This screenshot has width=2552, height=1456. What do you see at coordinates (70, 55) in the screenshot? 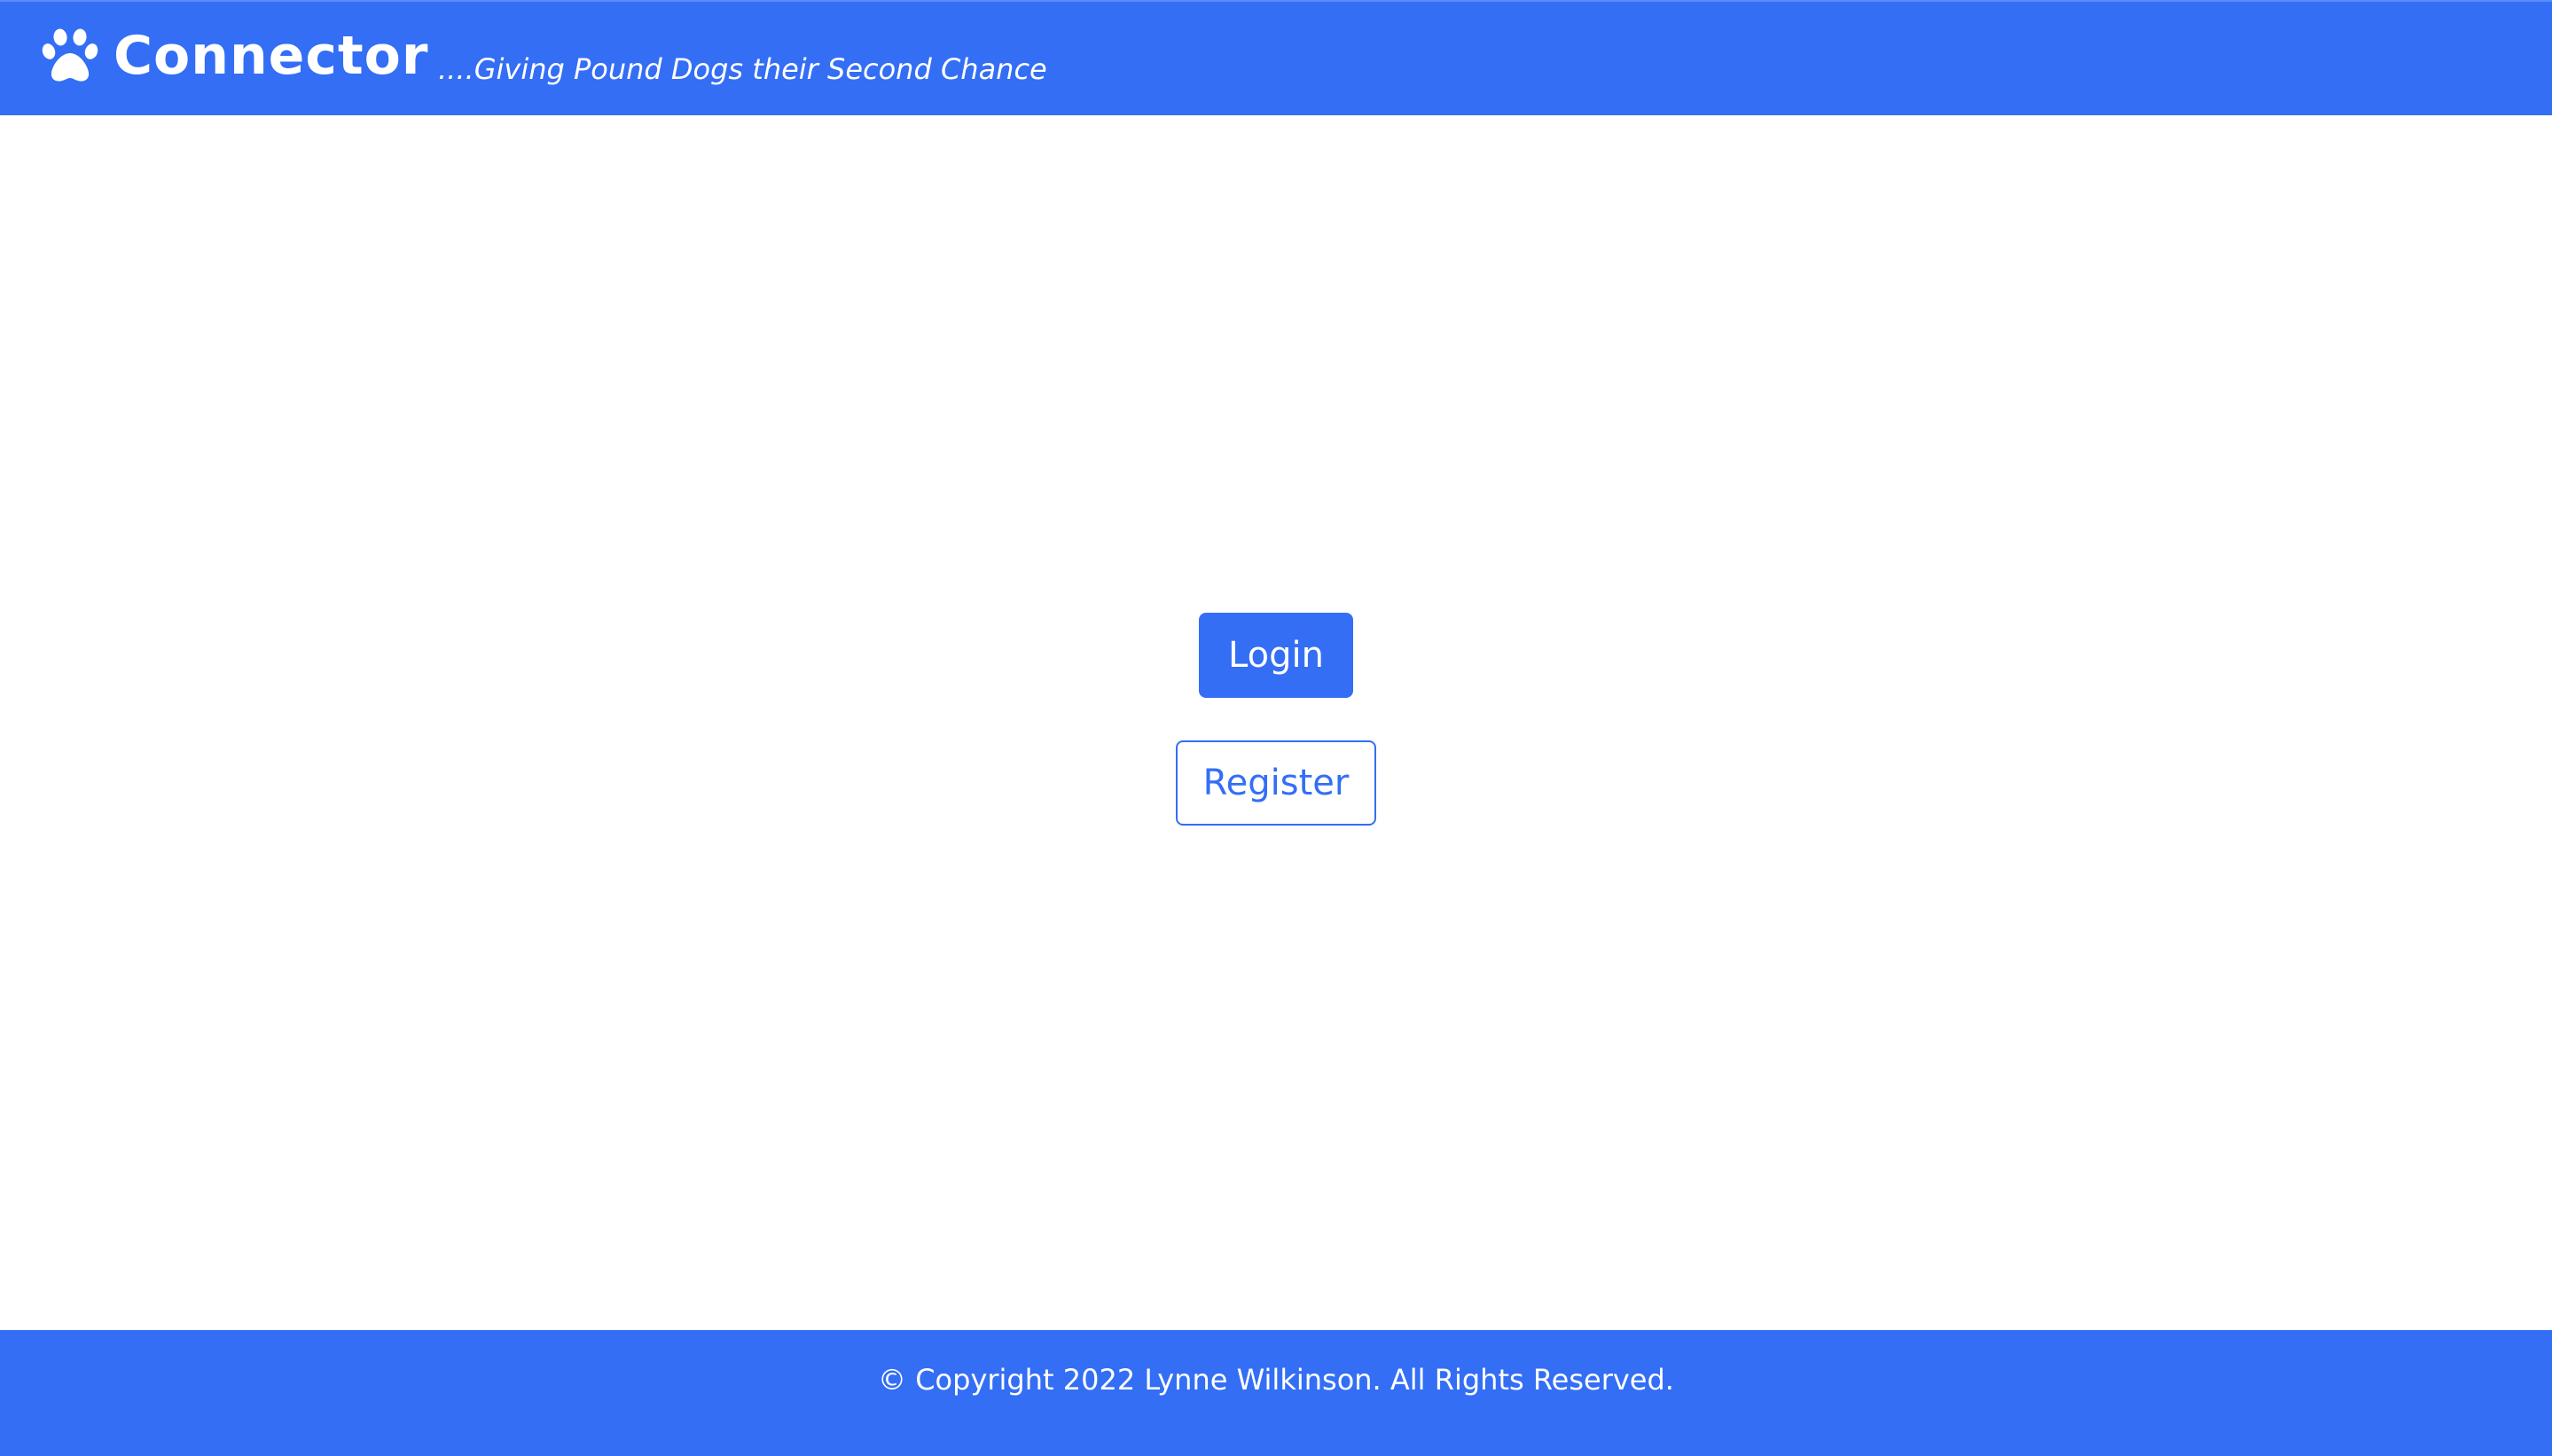
I see `paw-icon` at bounding box center [70, 55].